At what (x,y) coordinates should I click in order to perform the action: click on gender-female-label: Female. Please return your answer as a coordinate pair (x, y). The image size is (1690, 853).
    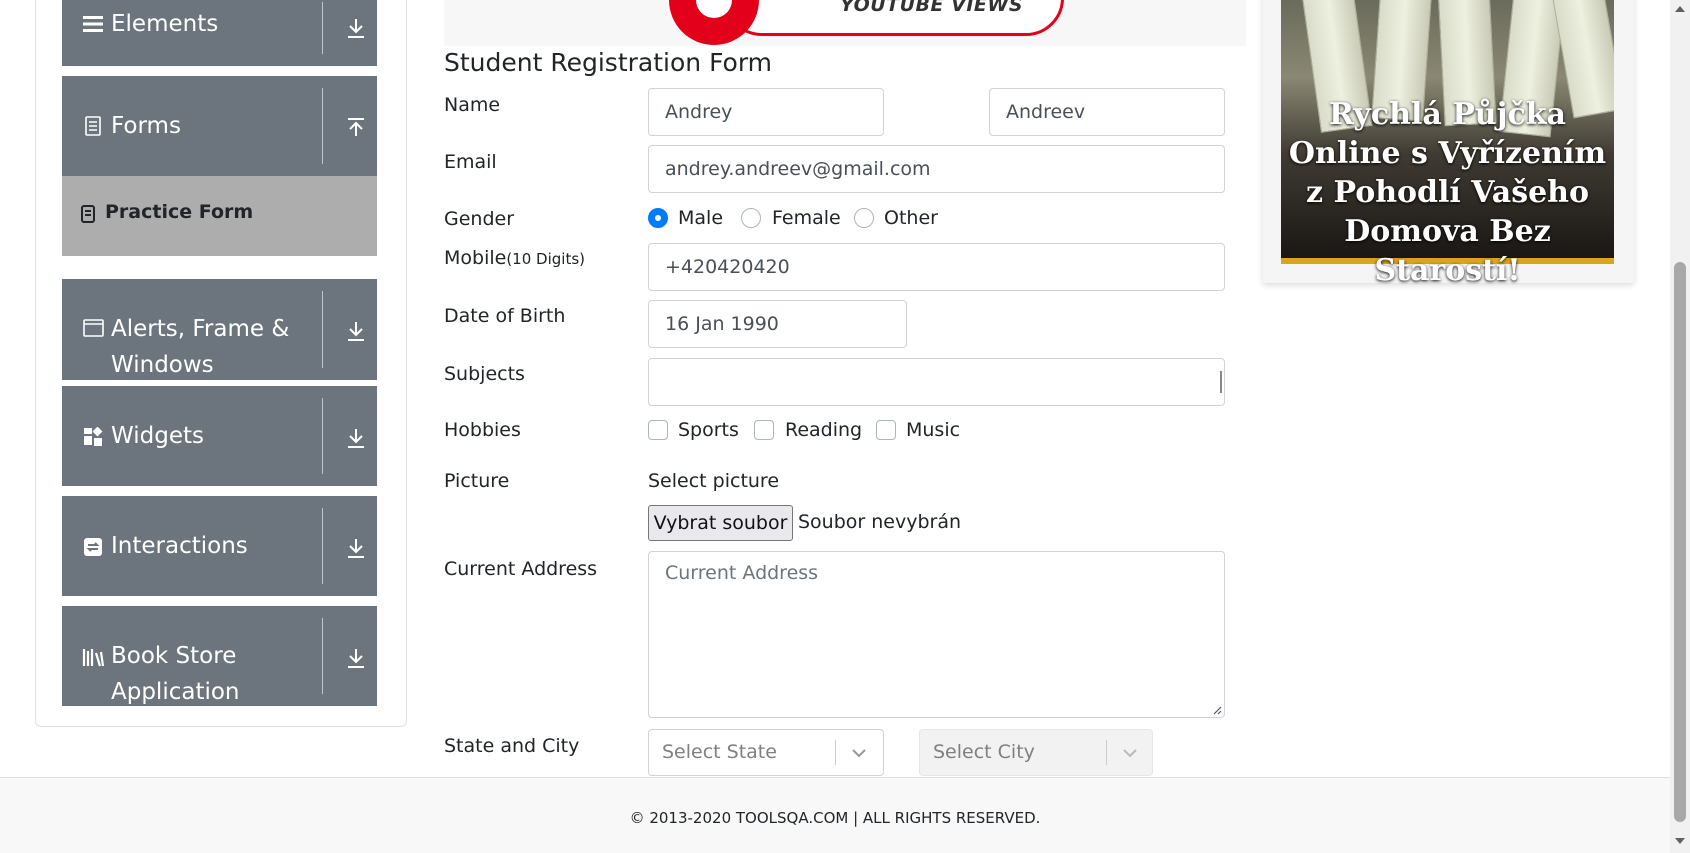
    Looking at the image, I should click on (806, 218).